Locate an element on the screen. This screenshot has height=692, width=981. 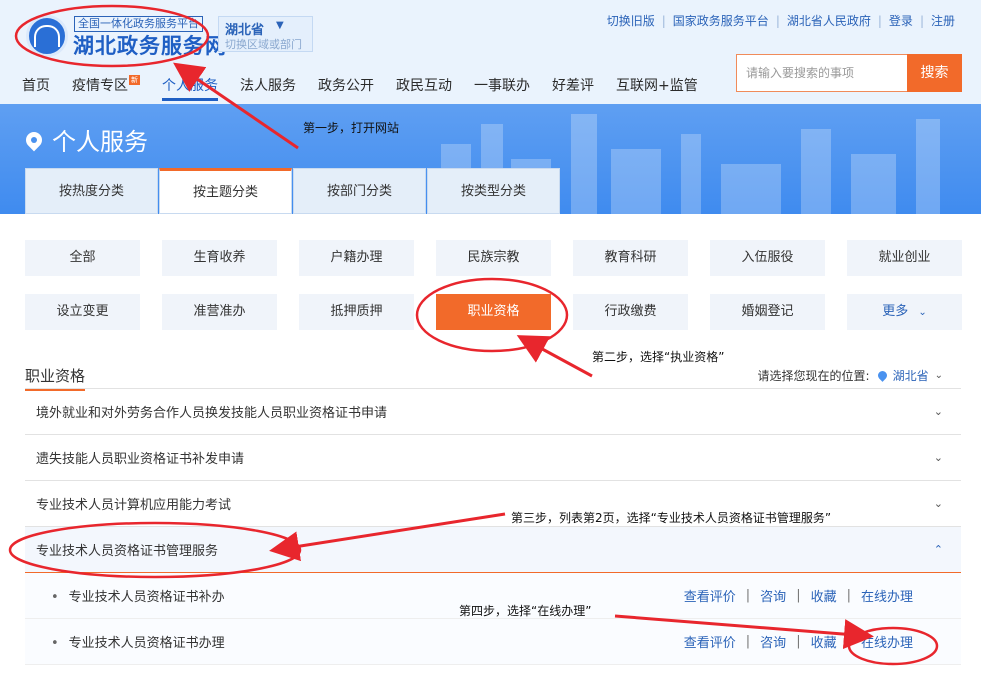
category-employment: 就业创业 is located at coordinates (904, 258).